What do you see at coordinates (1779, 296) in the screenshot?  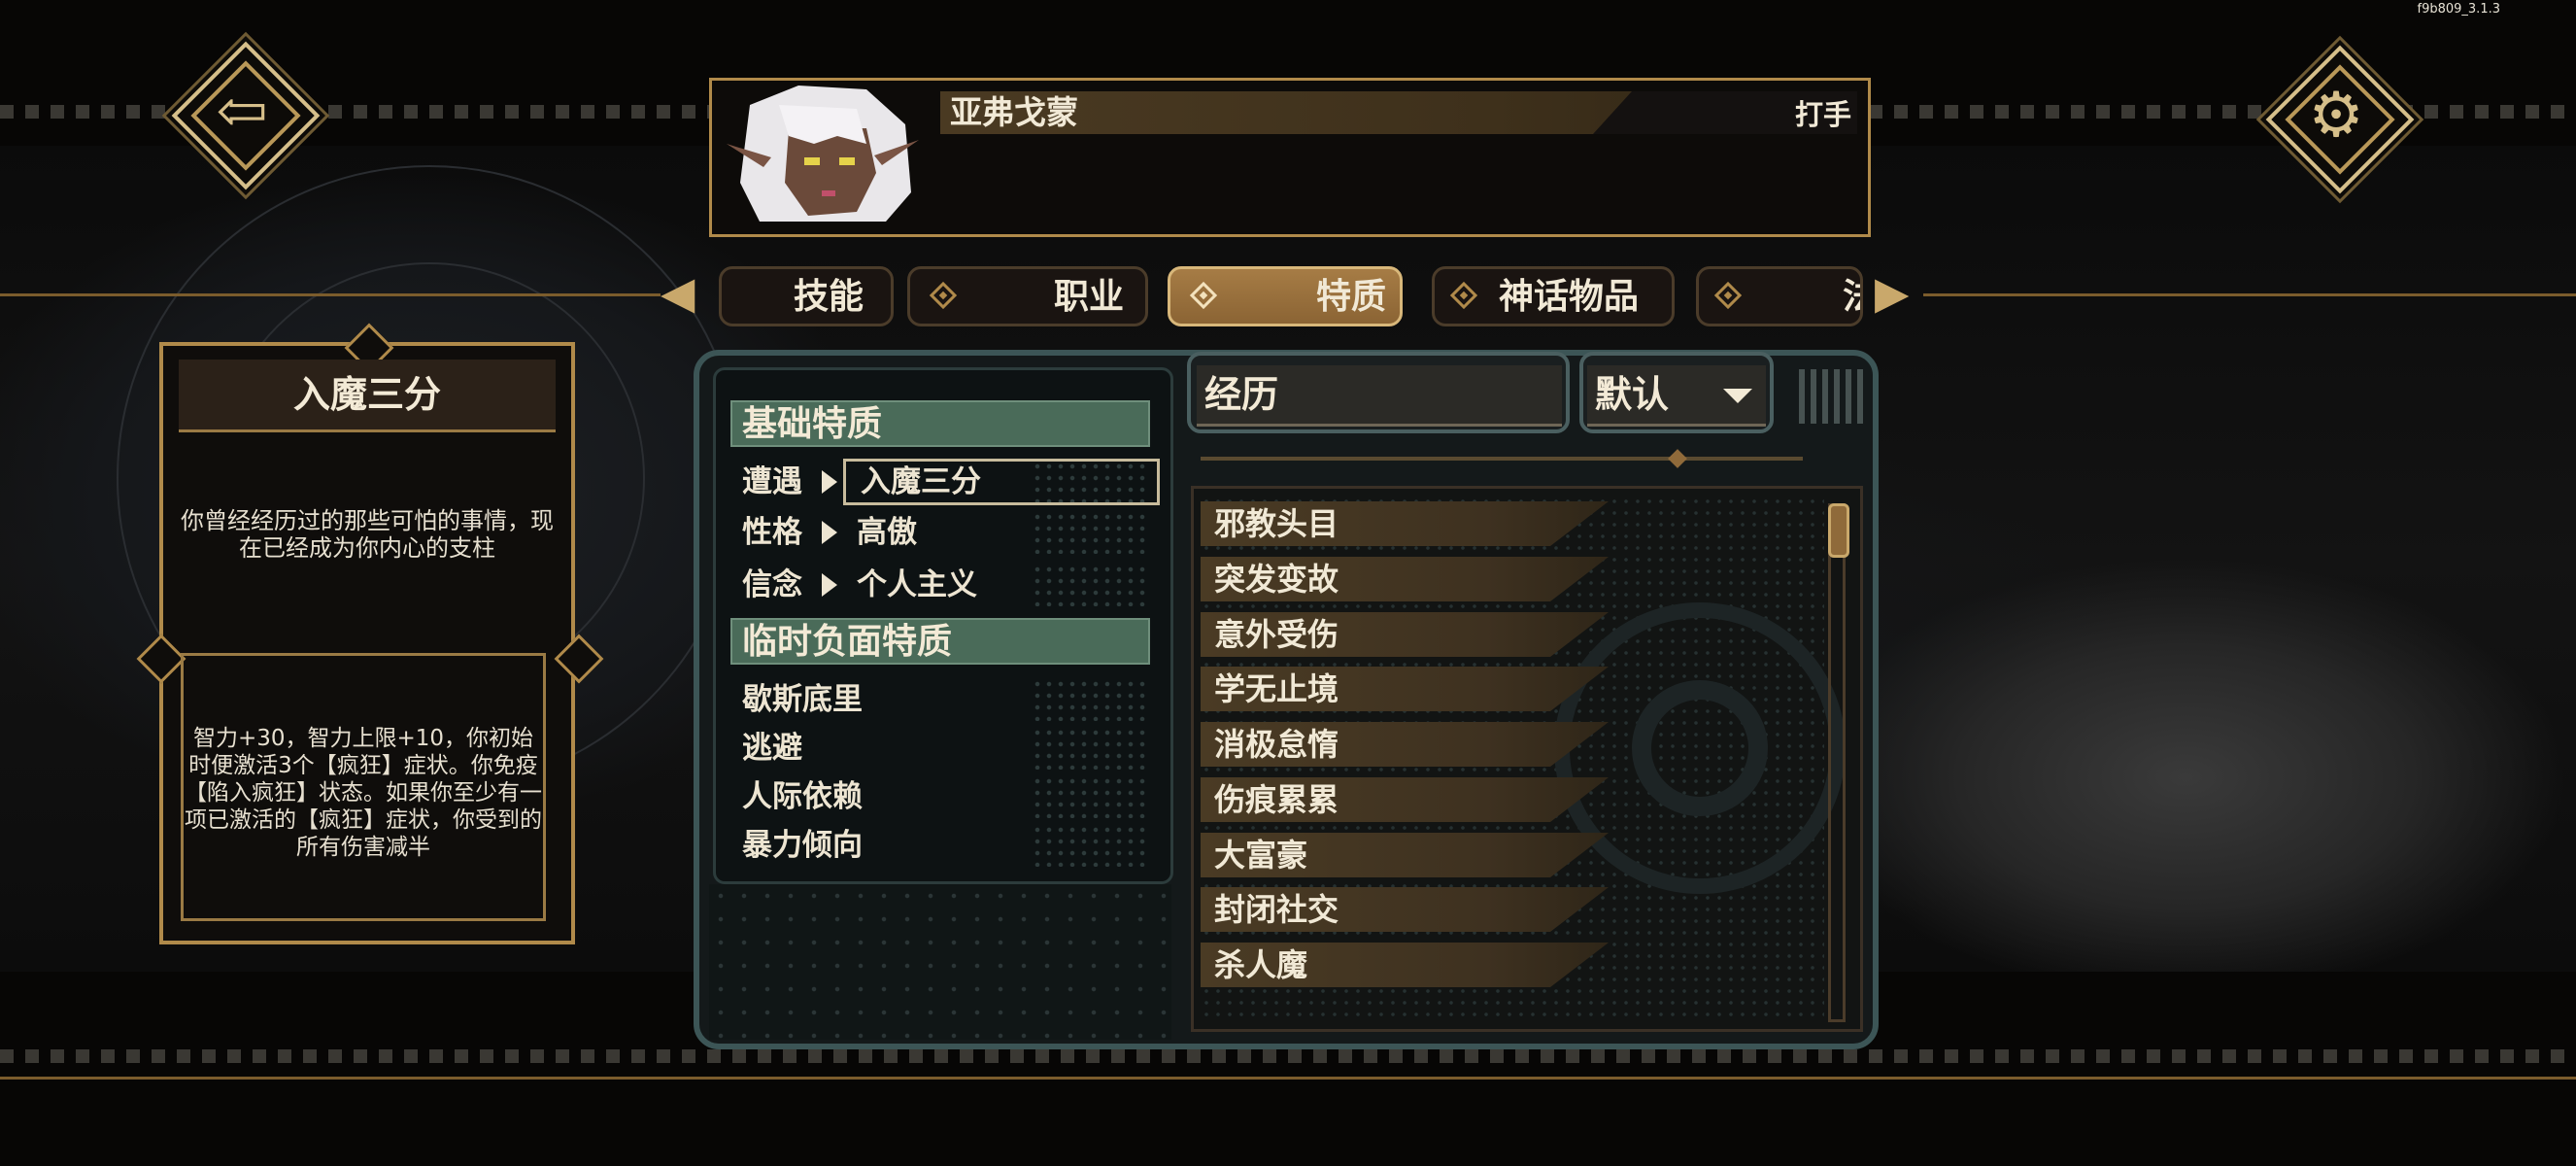 I see `tab-spells: 法` at bounding box center [1779, 296].